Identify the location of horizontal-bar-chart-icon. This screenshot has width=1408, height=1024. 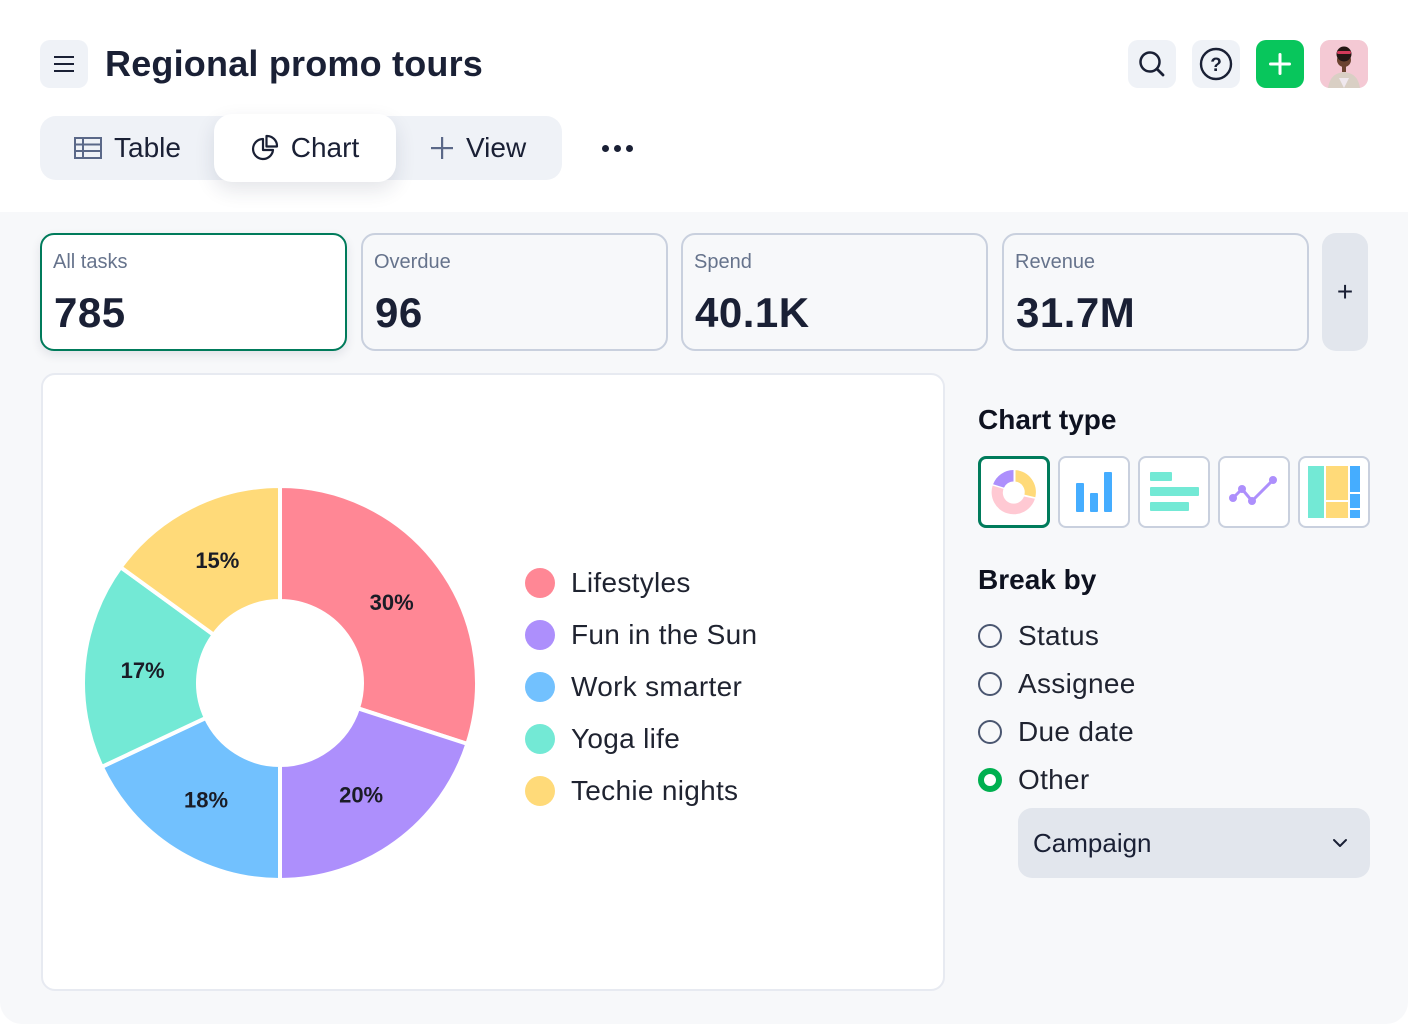
(1174, 491).